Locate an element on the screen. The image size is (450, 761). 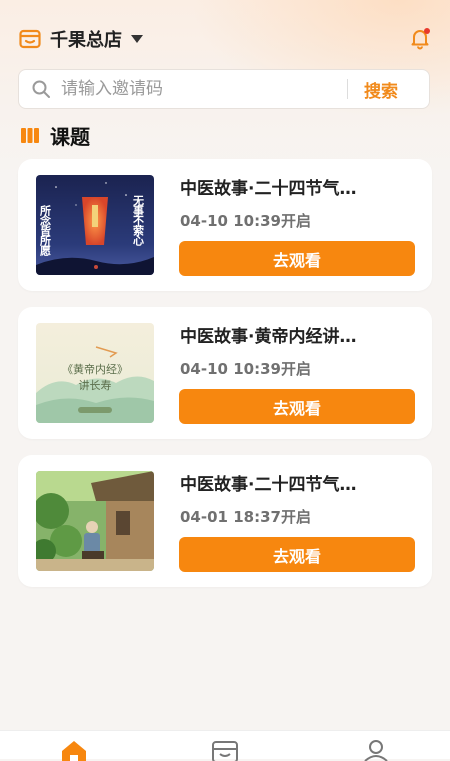
caret-down-icon is located at coordinates (137, 39).